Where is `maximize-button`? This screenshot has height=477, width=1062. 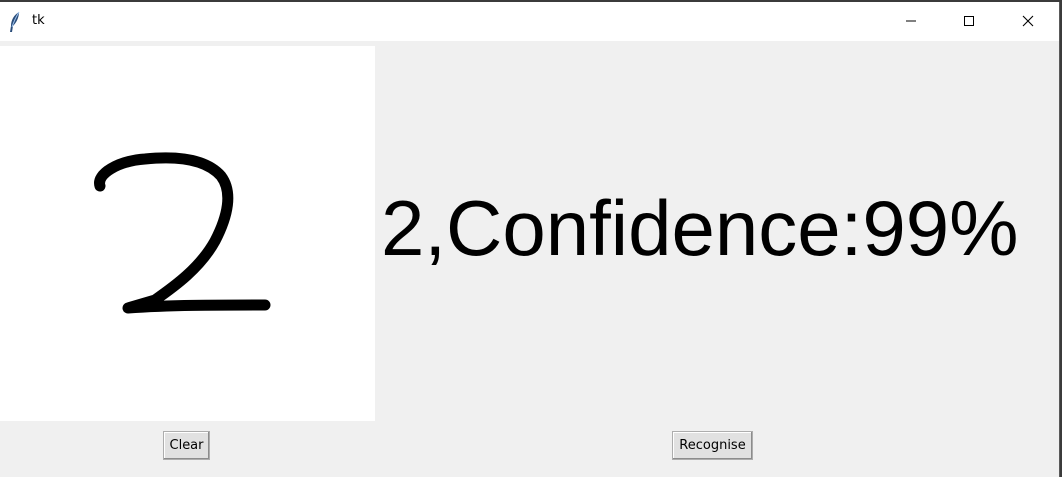
maximize-button is located at coordinates (969, 21).